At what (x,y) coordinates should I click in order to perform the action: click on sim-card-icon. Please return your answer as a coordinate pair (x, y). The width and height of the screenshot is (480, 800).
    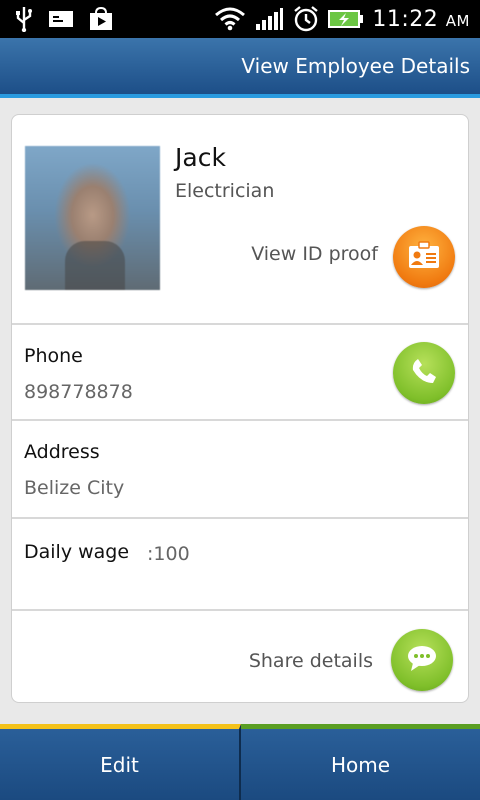
    Looking at the image, I should click on (61, 19).